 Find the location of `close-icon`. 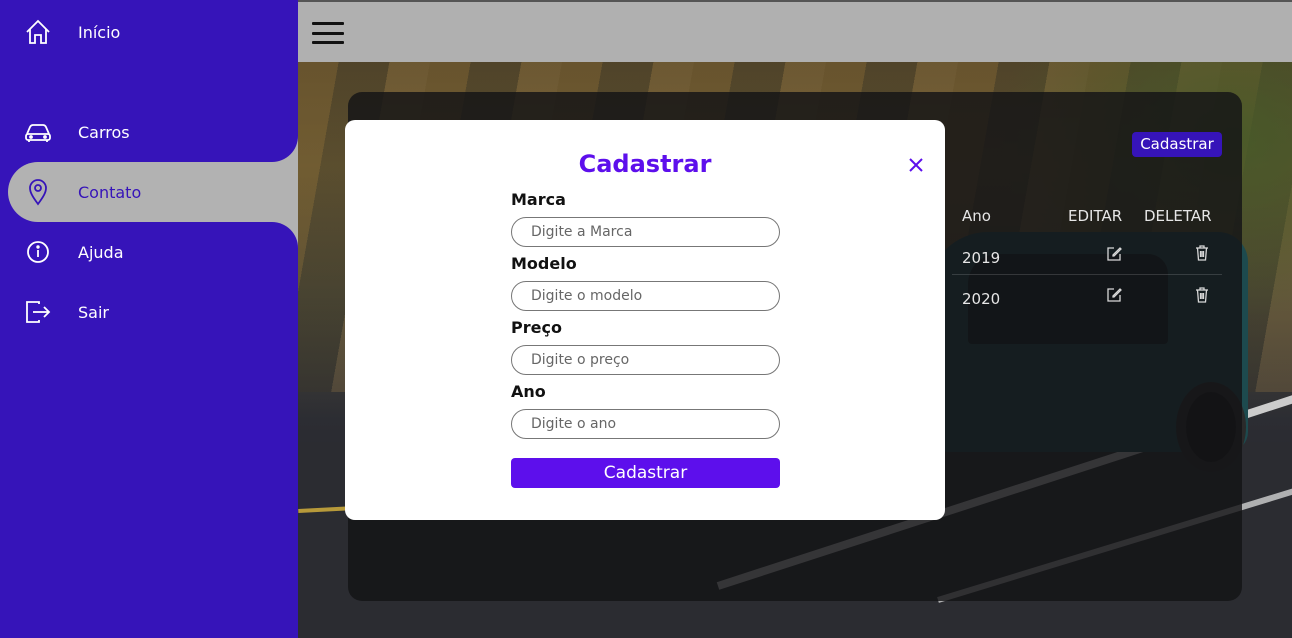

close-icon is located at coordinates (916, 165).